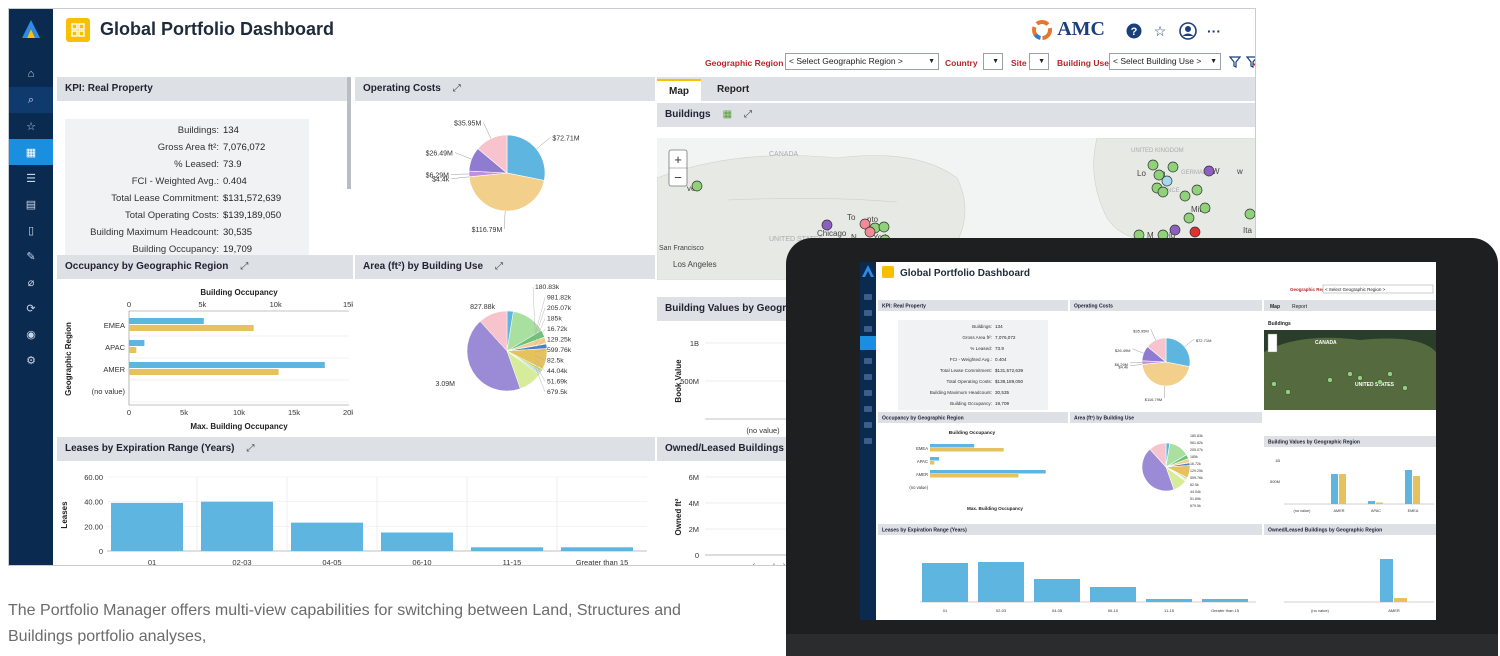 The width and height of the screenshot is (1500, 656). Describe the element at coordinates (999, 326) in the screenshot. I see `mini-kpi-value: 134` at that location.